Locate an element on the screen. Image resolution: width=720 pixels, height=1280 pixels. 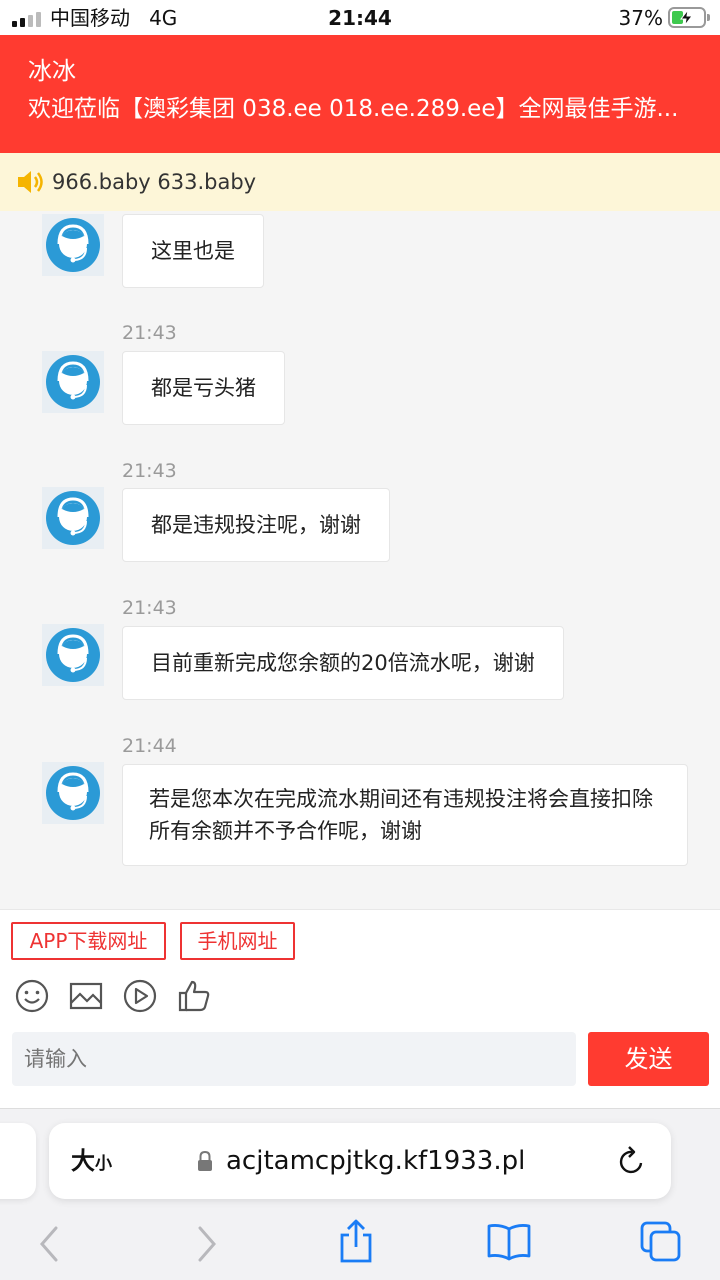
message-time: 21:44 is located at coordinates (149, 746).